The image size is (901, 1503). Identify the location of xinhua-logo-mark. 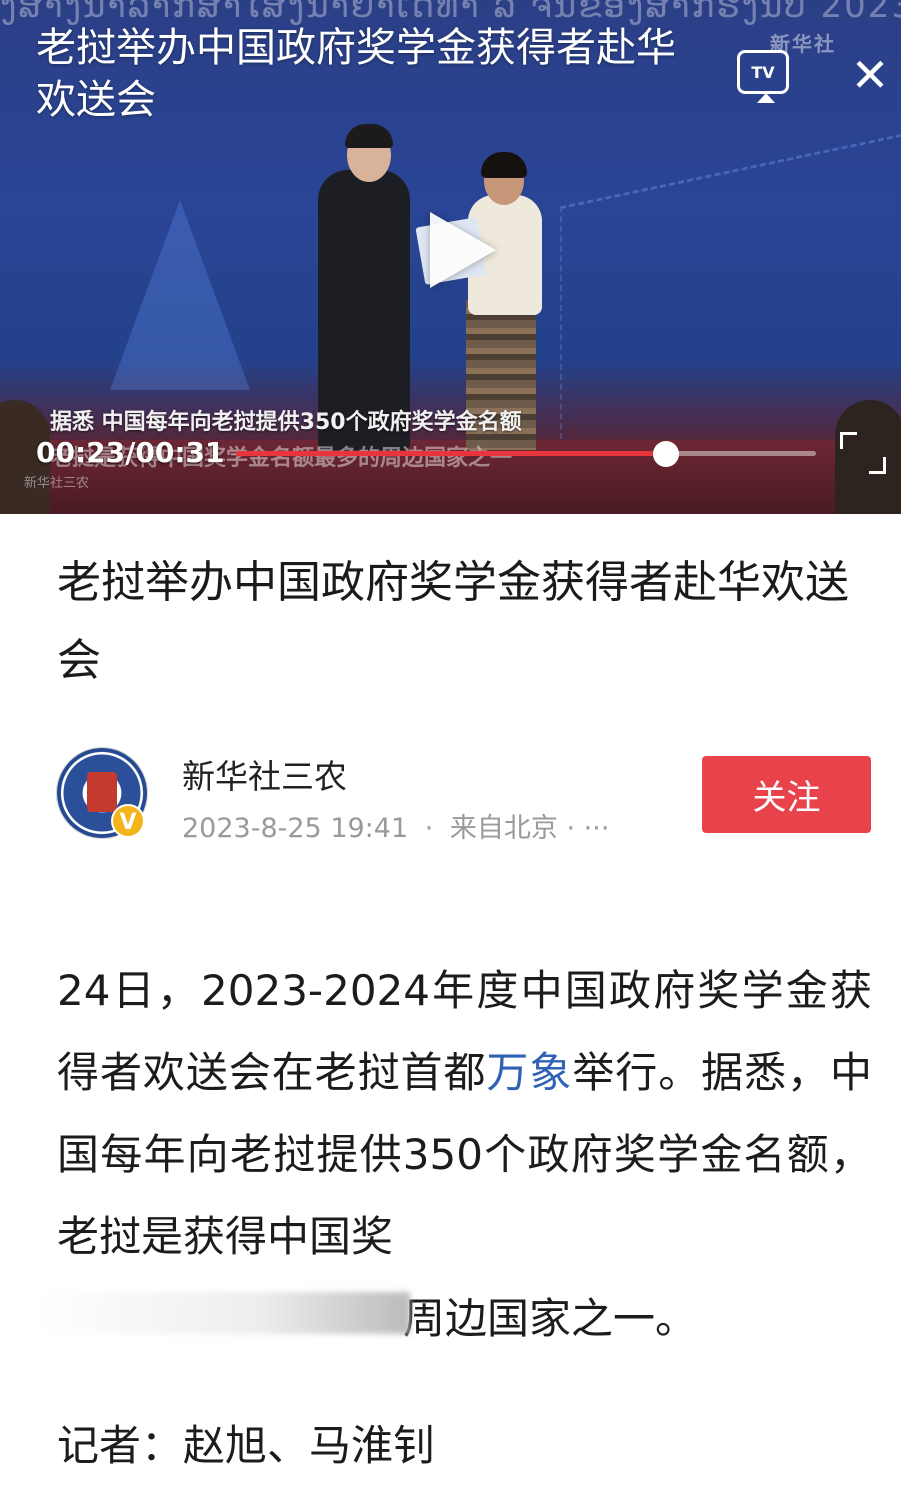
(102, 792).